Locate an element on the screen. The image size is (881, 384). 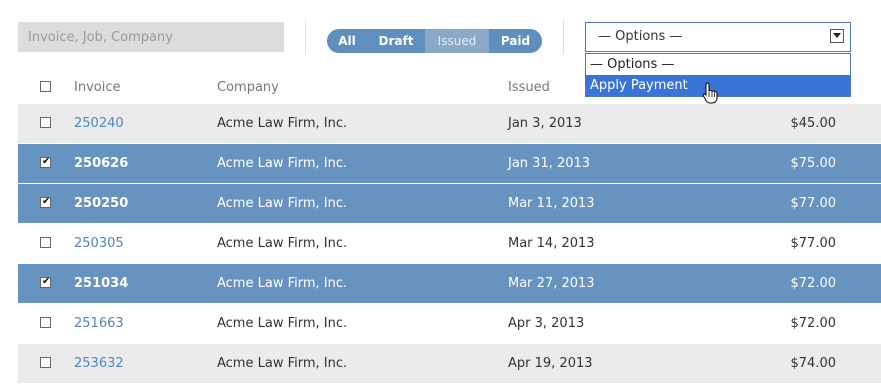
issued-date-cell: Mar 14, 2013 is located at coordinates (551, 243).